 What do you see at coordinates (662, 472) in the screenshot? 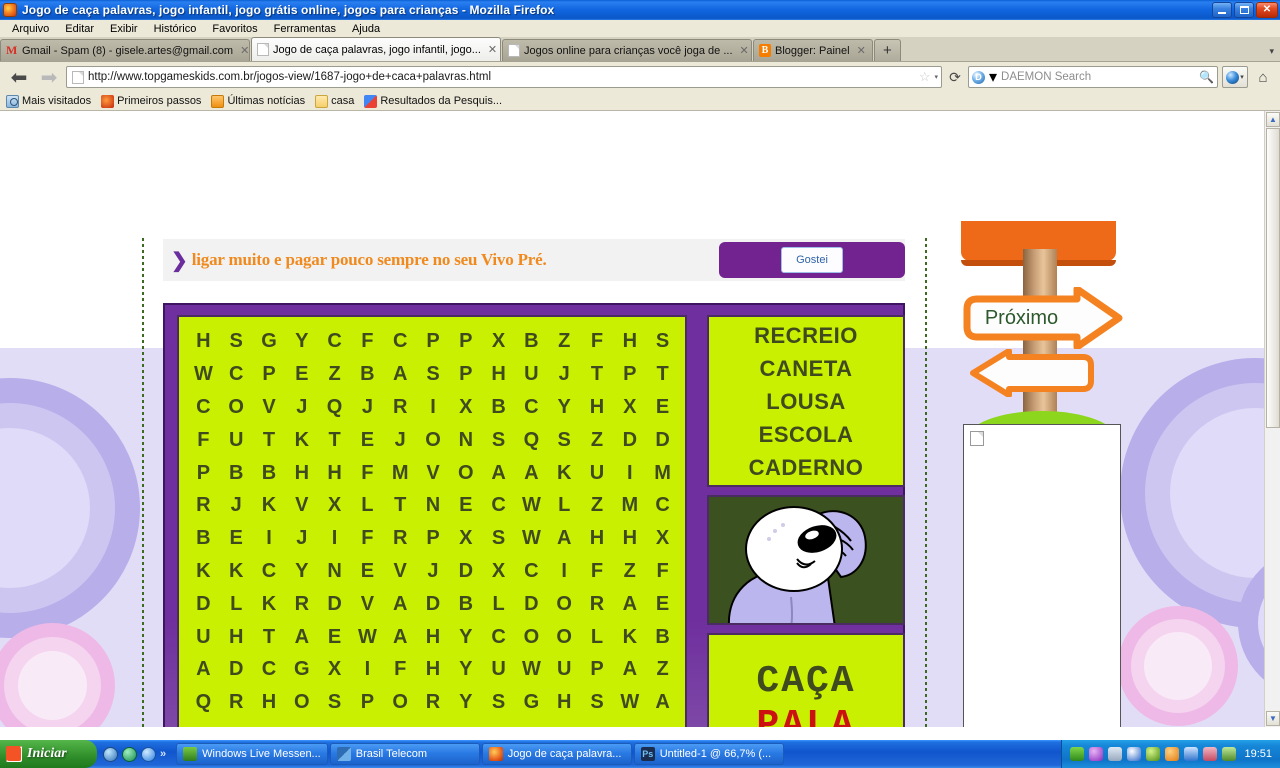
I see `grid-cell: M` at bounding box center [662, 472].